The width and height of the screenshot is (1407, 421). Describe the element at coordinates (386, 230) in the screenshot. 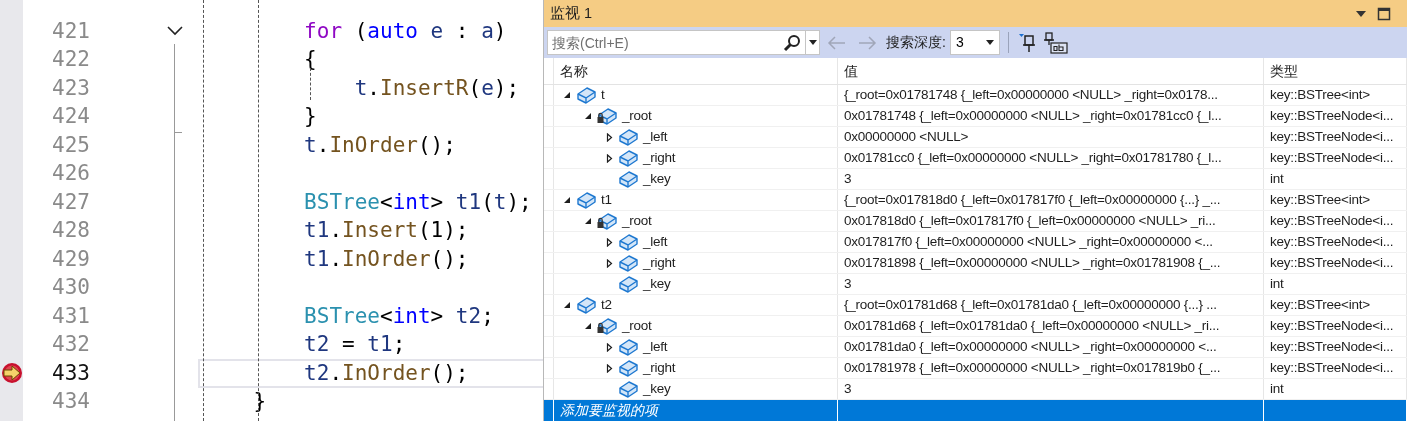

I see `code-line: t1.Insert(1);` at that location.